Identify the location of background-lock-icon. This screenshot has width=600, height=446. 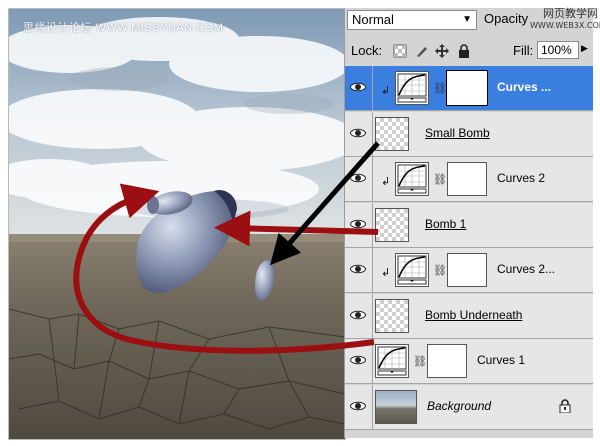
(565, 405).